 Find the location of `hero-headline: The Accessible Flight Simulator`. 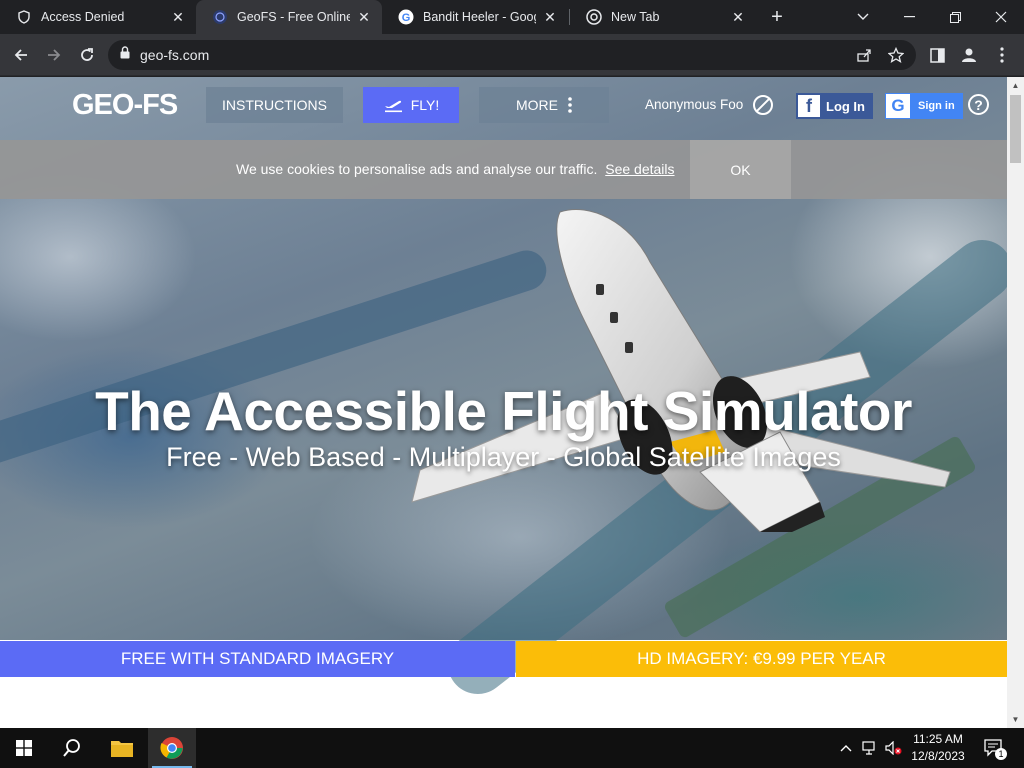

hero-headline: The Accessible Flight Simulator is located at coordinates (503, 411).